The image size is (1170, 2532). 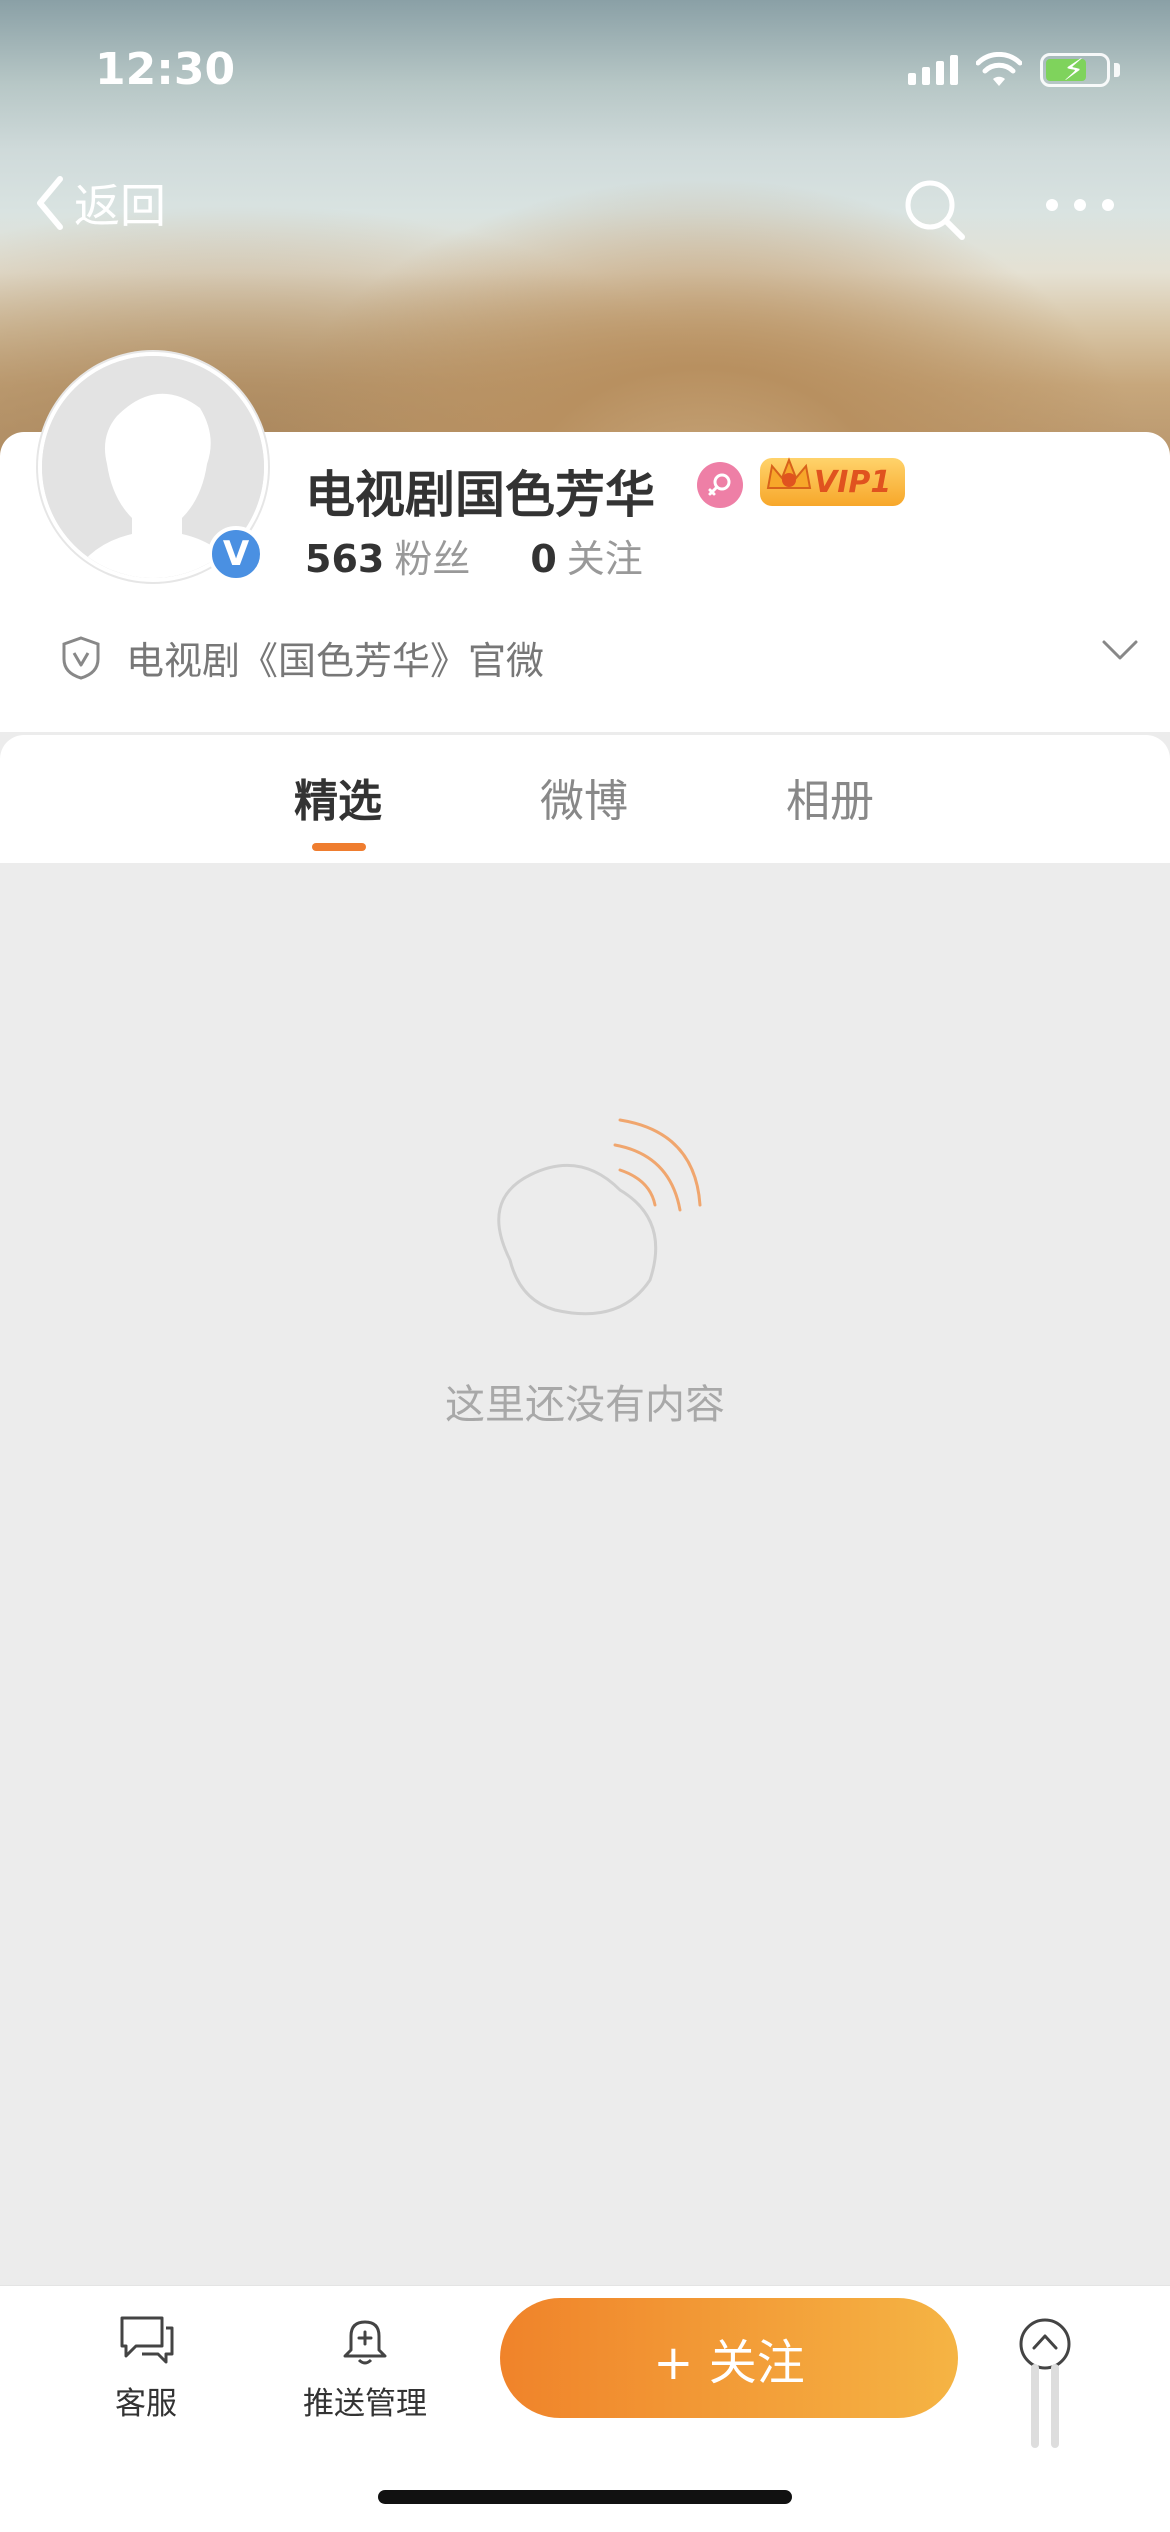 What do you see at coordinates (146, 2404) in the screenshot?
I see `customer-service-label: 客服` at bounding box center [146, 2404].